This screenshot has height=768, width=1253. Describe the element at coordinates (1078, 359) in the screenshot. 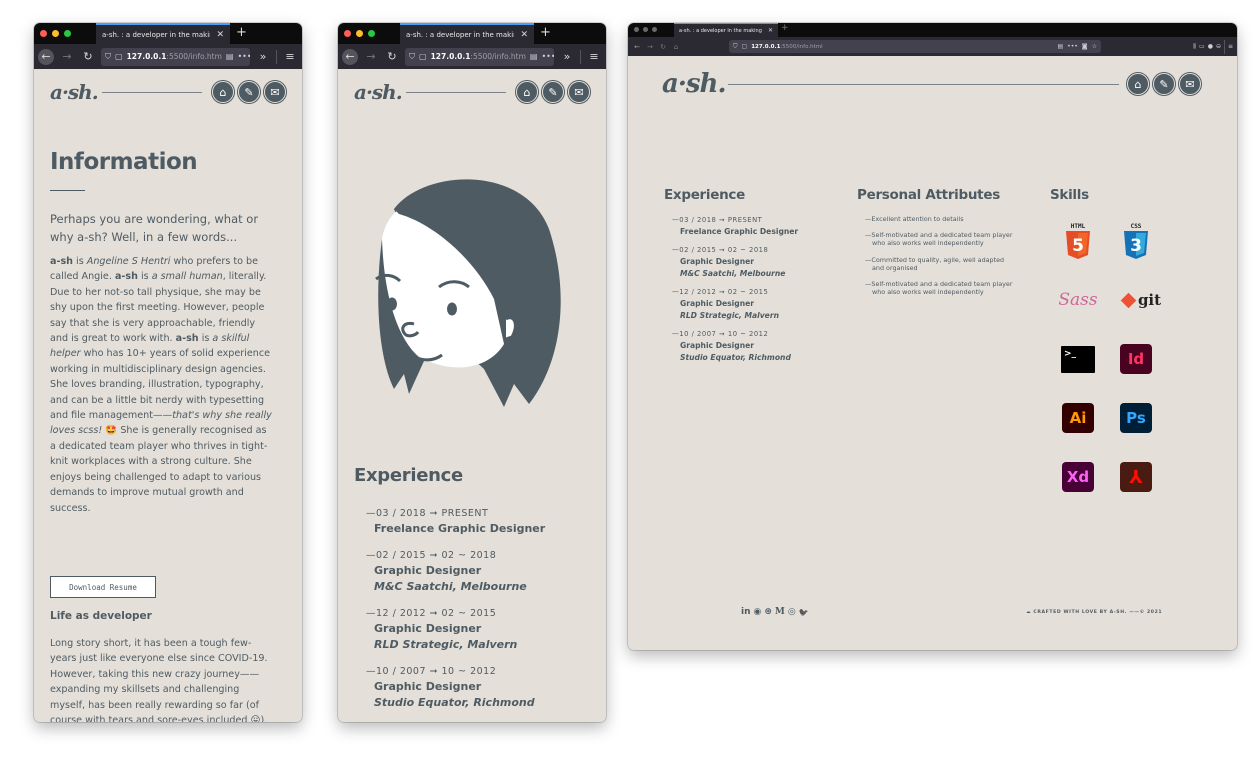

I see `terminal-label: >_` at that location.